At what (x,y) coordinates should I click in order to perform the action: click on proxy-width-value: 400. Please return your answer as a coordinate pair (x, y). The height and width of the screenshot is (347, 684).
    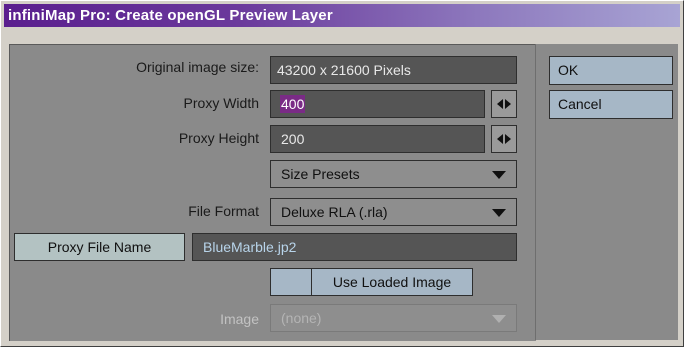
    Looking at the image, I should click on (293, 104).